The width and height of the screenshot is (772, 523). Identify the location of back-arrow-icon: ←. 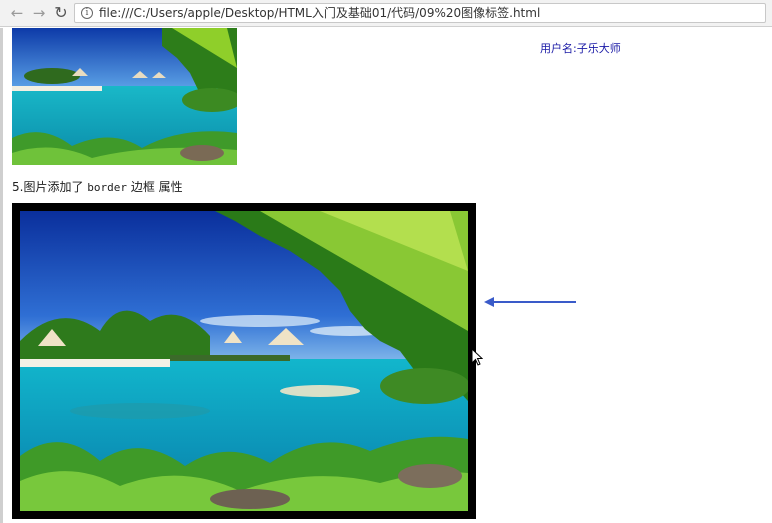
(17, 13).